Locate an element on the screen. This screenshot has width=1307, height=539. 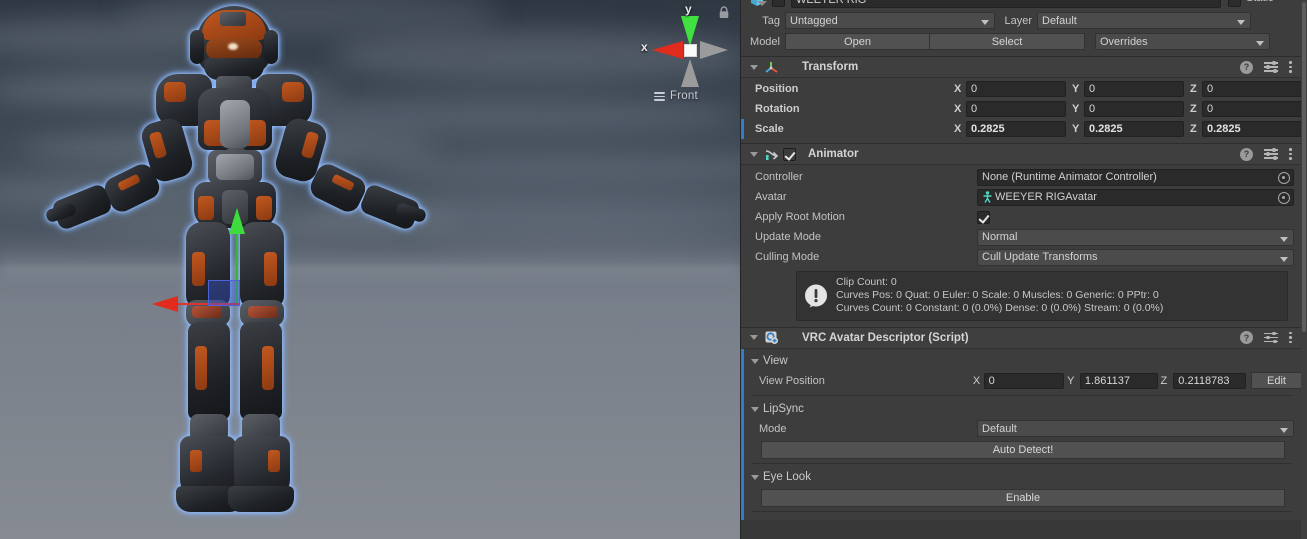
animator-header-icons: ? is located at coordinates (1271, 154).